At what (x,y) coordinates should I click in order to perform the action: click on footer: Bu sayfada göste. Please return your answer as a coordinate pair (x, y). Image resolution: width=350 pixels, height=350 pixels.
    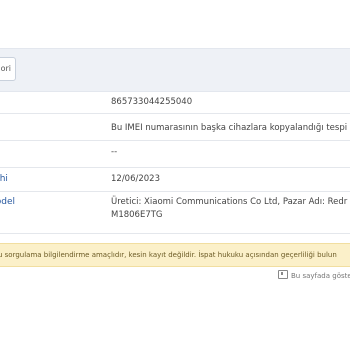
    Looking at the image, I should click on (314, 275).